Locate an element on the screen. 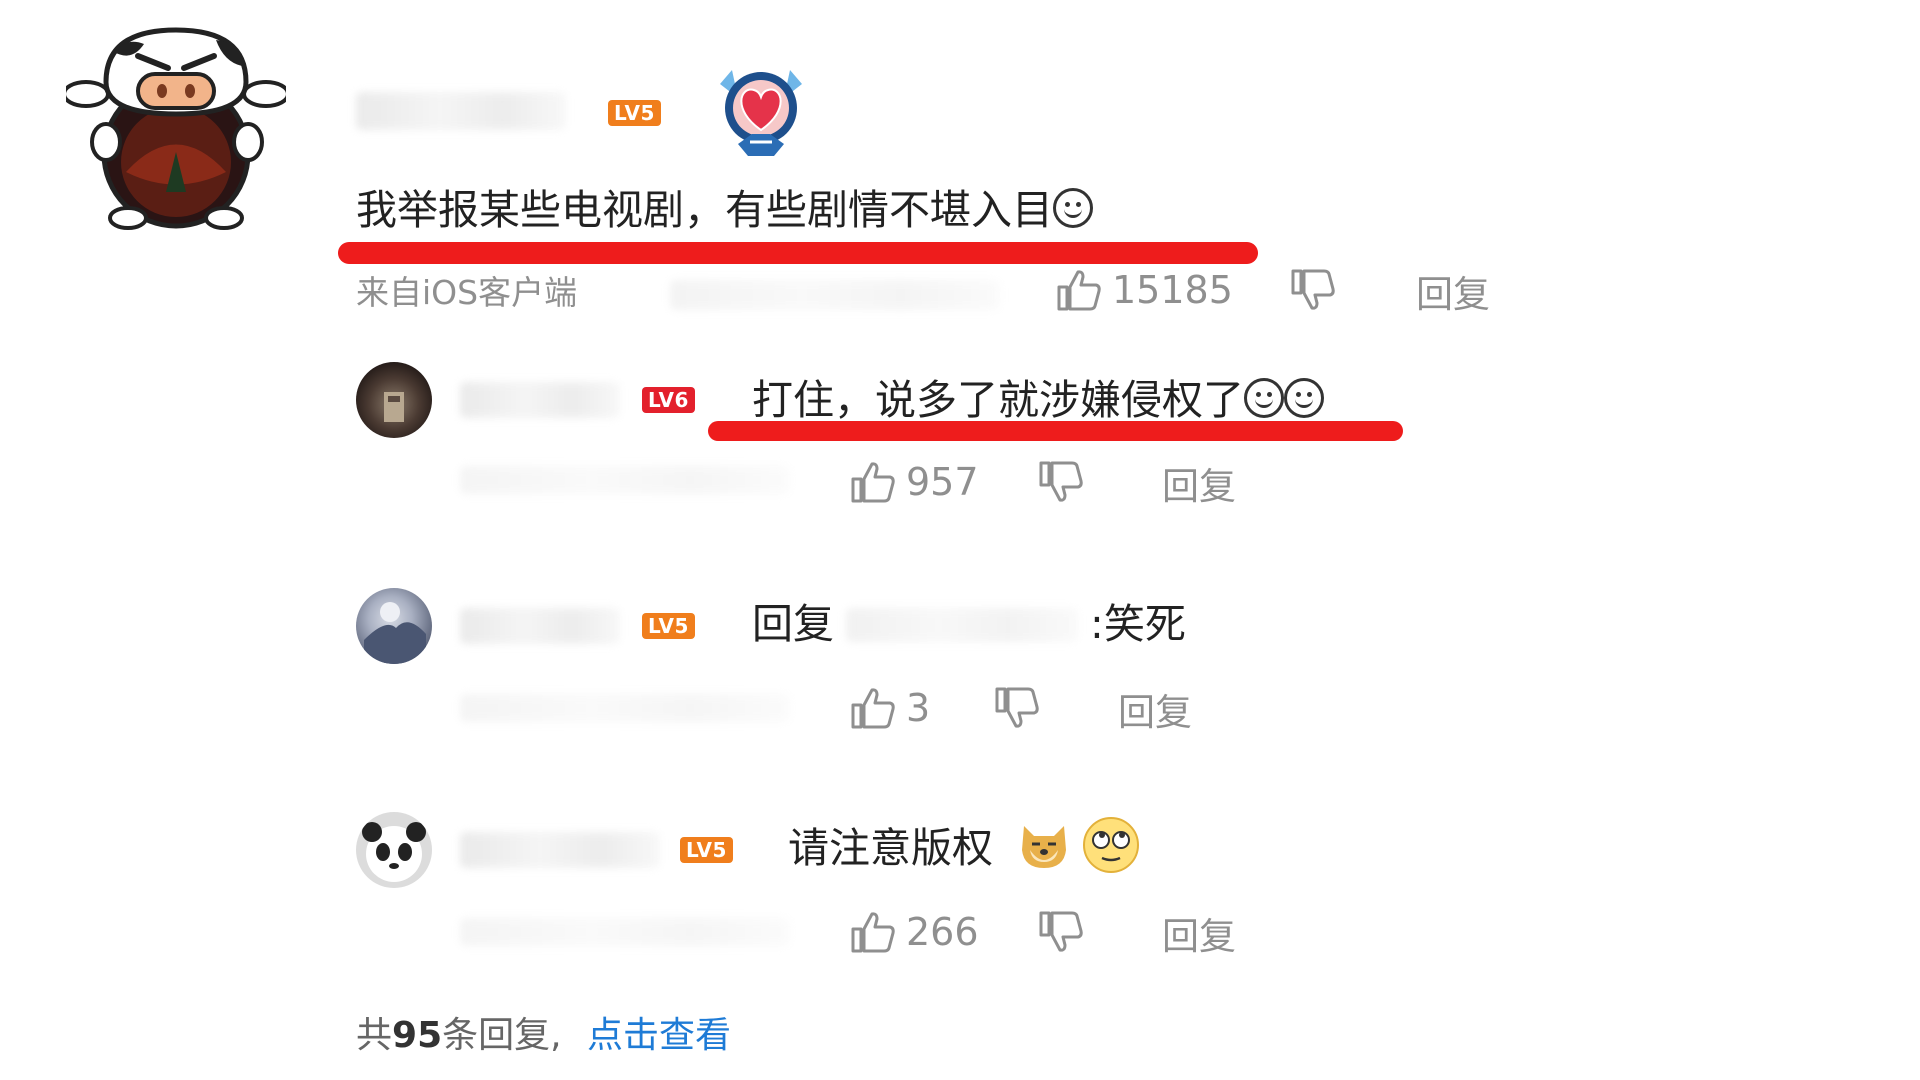 The height and width of the screenshot is (1080, 1920). doge-emoji-icon is located at coordinates (1044, 844).